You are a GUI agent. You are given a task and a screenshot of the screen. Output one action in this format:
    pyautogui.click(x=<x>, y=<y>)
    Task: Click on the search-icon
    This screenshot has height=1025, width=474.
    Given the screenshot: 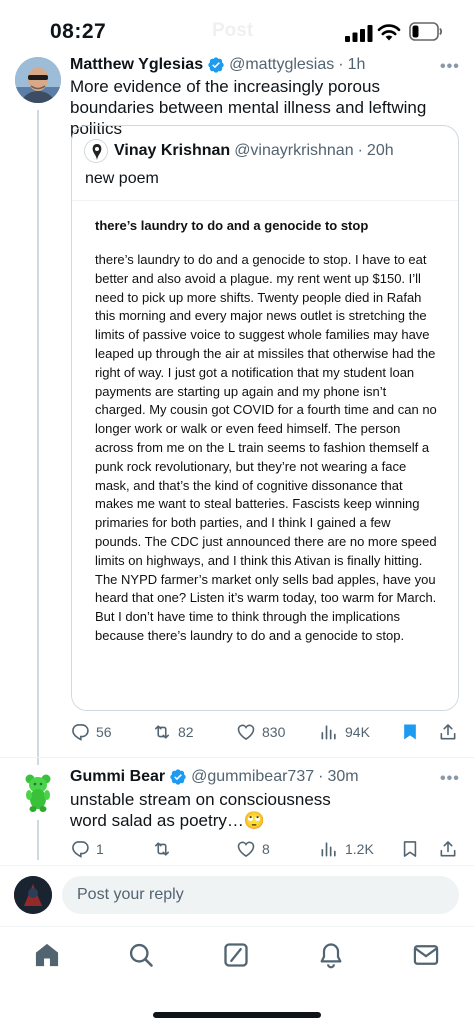 What is the action you would take?
    pyautogui.click(x=141, y=955)
    